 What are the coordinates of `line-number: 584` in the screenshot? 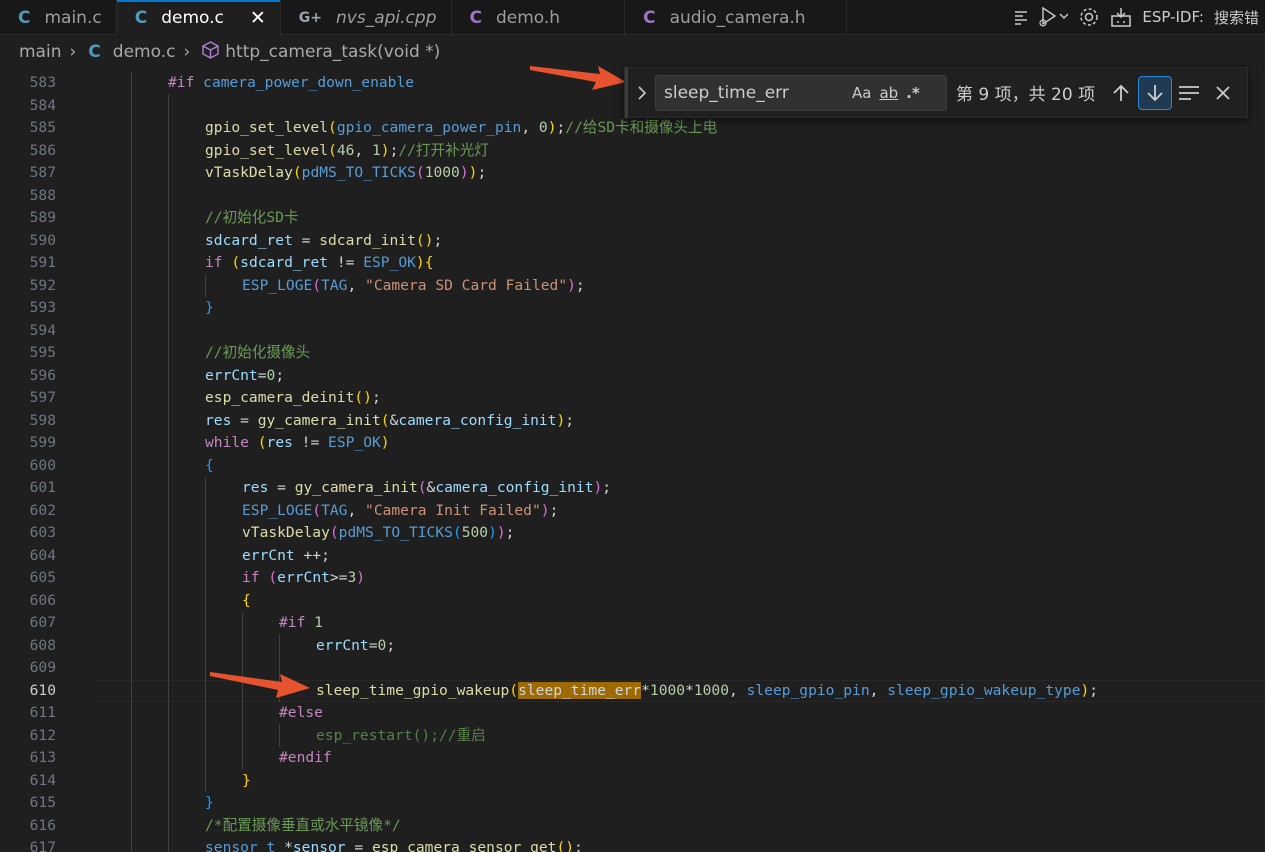 It's located at (42, 105).